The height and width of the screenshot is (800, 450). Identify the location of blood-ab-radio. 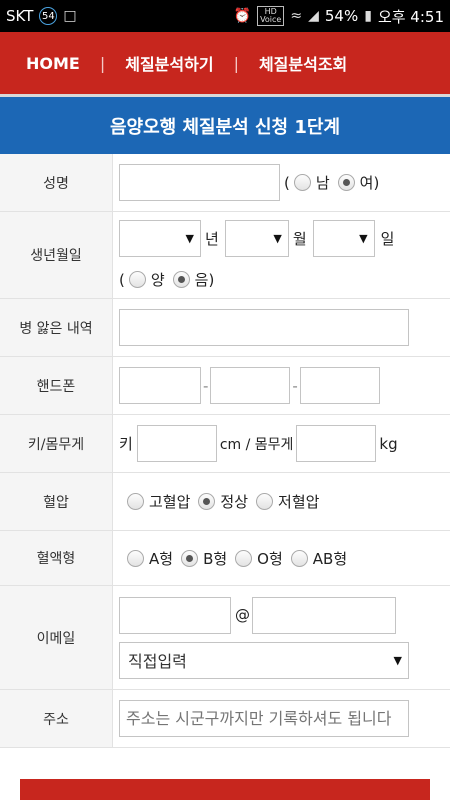
(299, 558).